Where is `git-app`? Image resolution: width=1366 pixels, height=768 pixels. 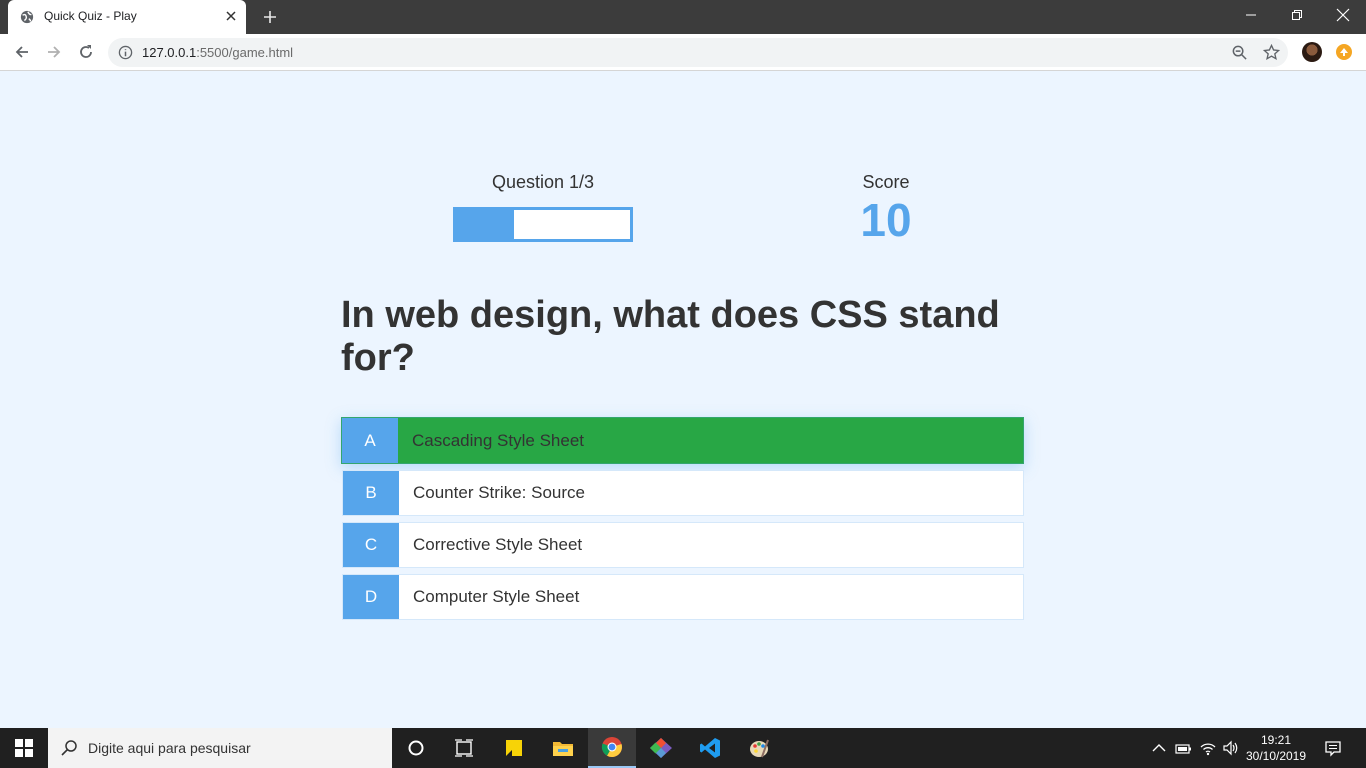
git-app is located at coordinates (661, 748).